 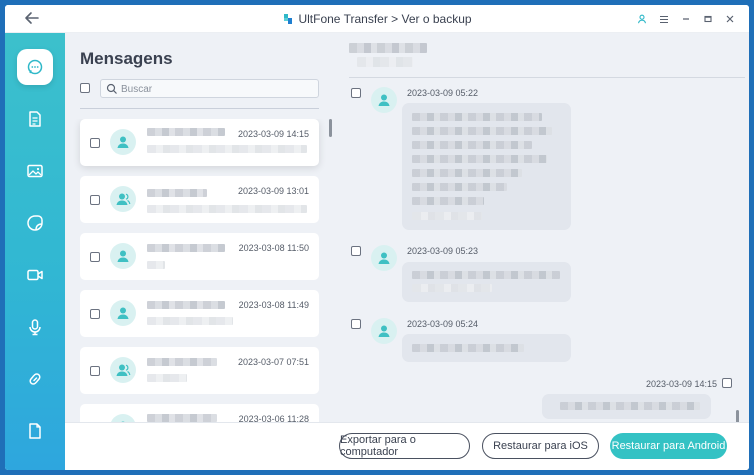 What do you see at coordinates (199, 108) in the screenshot?
I see `list-divider` at bounding box center [199, 108].